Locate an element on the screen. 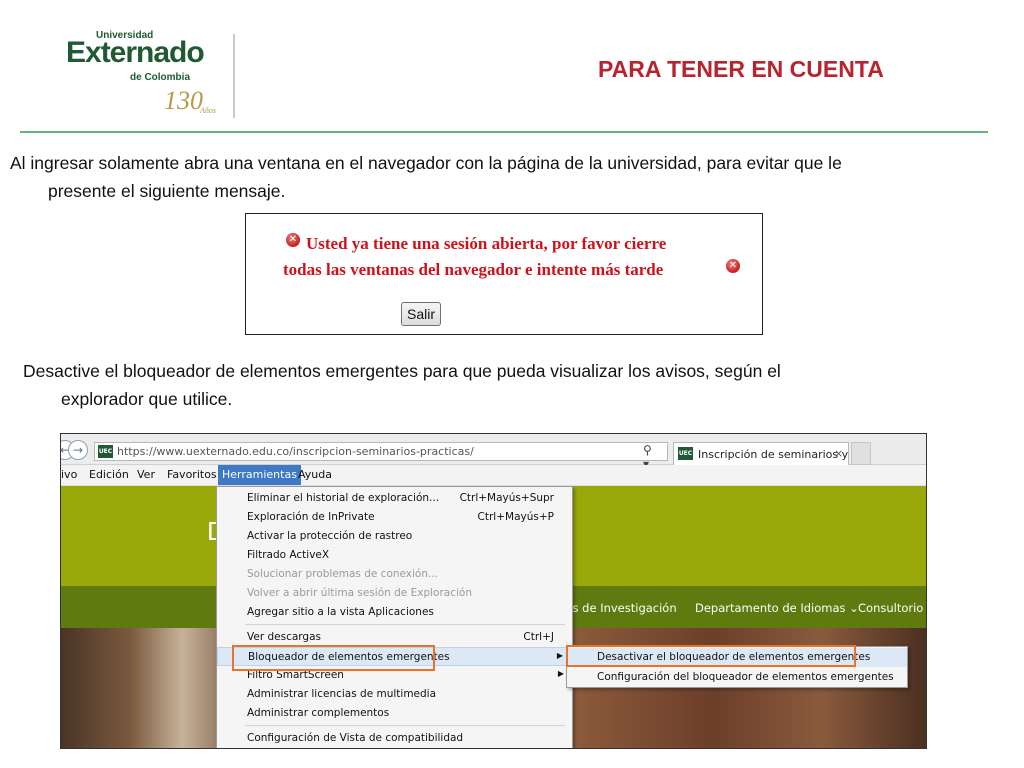 This screenshot has height=768, width=1024. tools-item-administrar-complementos: Administrar complementos is located at coordinates (394, 713).